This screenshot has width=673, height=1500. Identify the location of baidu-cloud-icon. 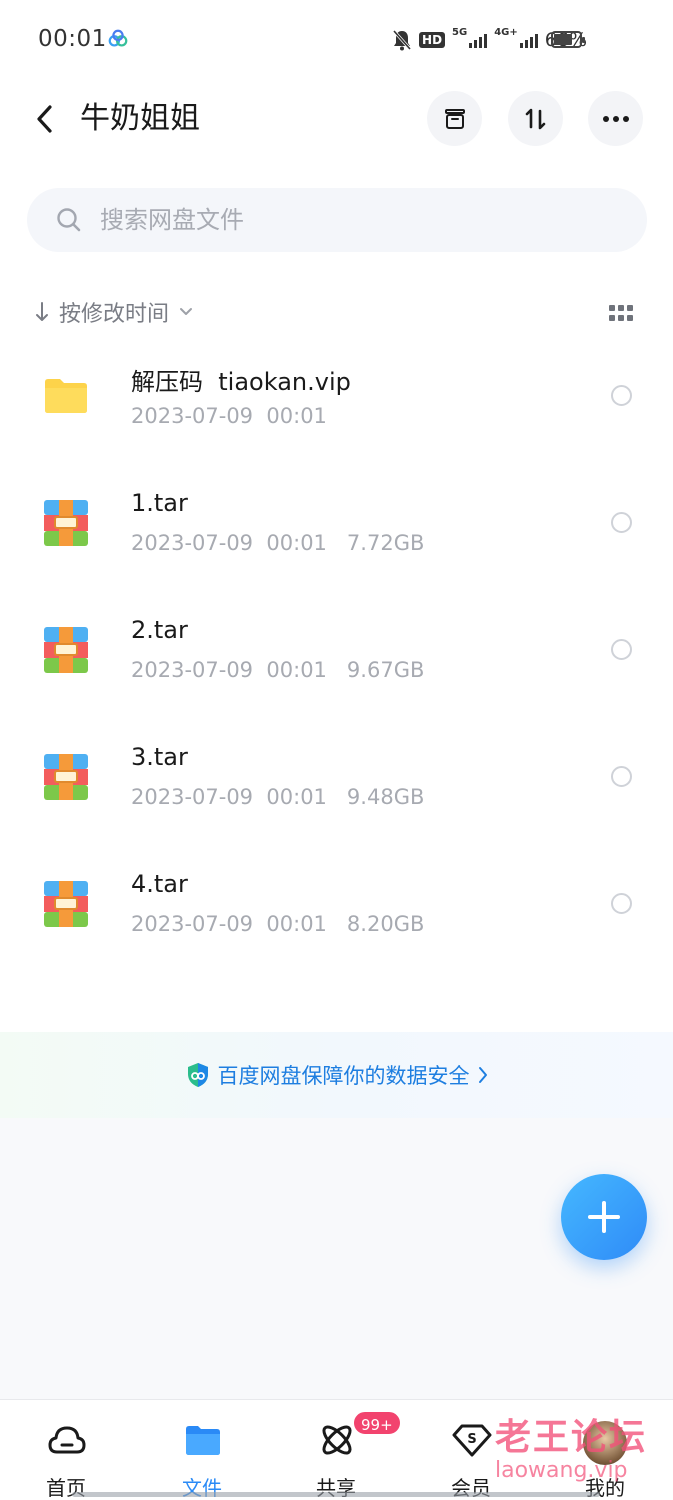
(118, 38).